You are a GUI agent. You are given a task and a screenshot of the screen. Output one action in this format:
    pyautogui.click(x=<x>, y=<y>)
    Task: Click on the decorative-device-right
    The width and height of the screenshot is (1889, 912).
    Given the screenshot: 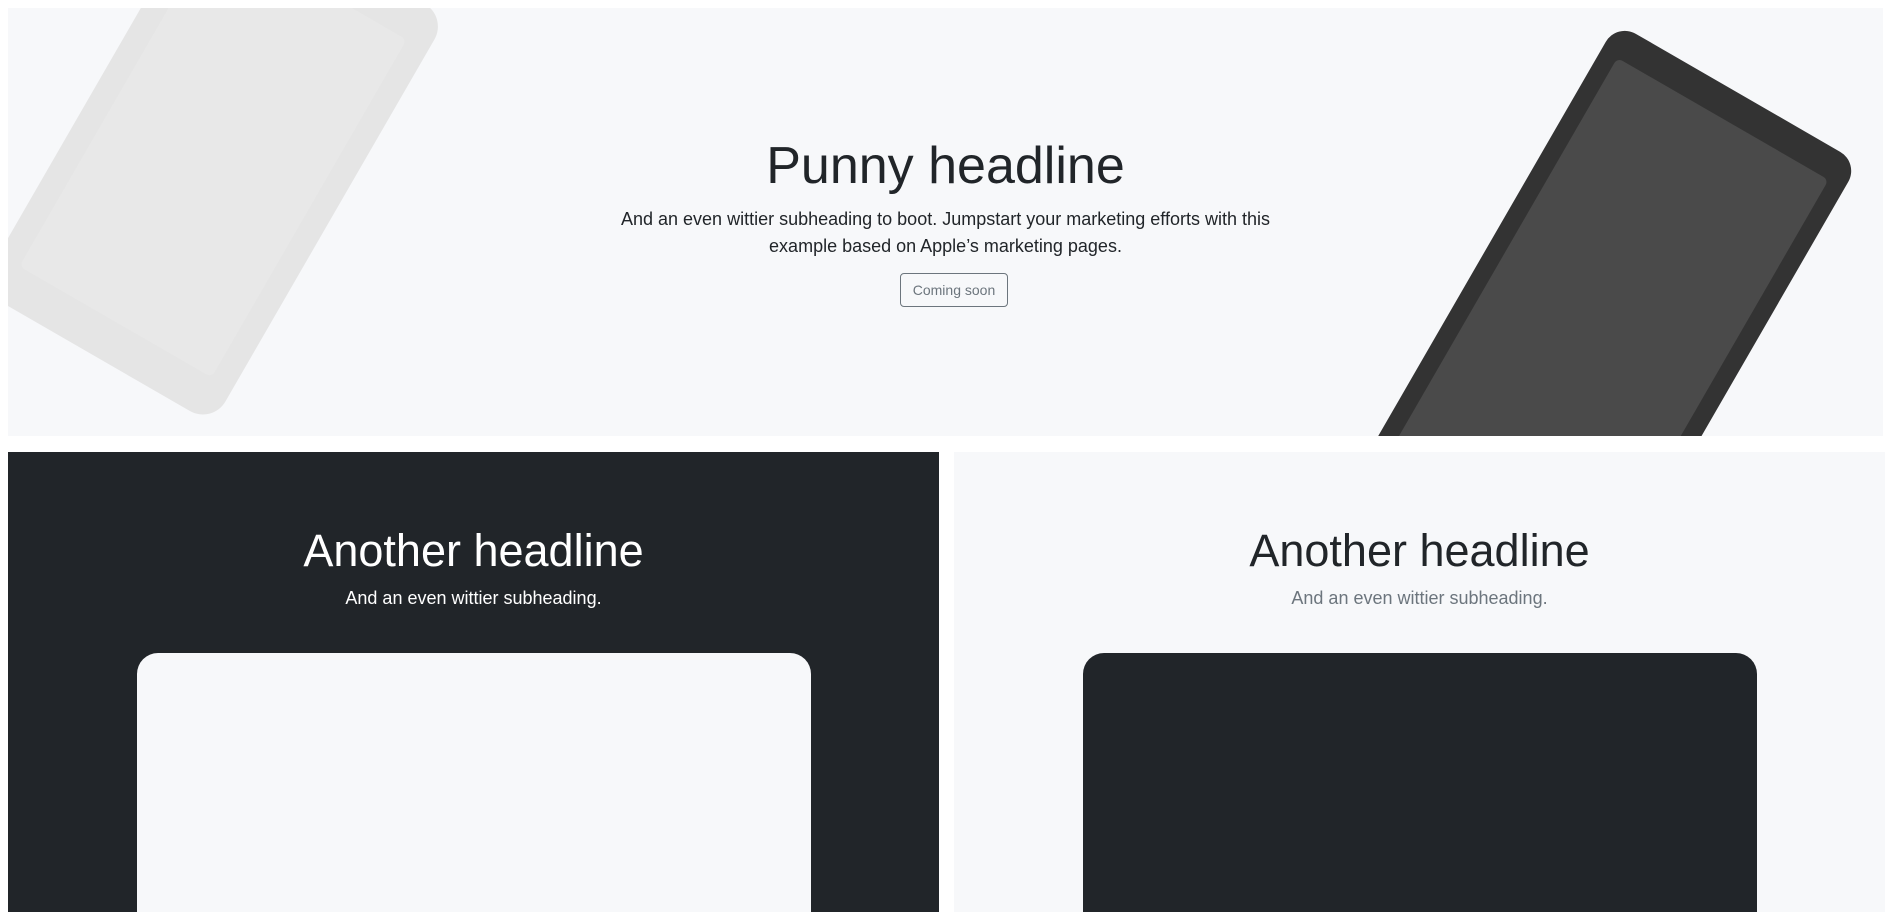 What is the action you would take?
    pyautogui.click(x=1608, y=229)
    